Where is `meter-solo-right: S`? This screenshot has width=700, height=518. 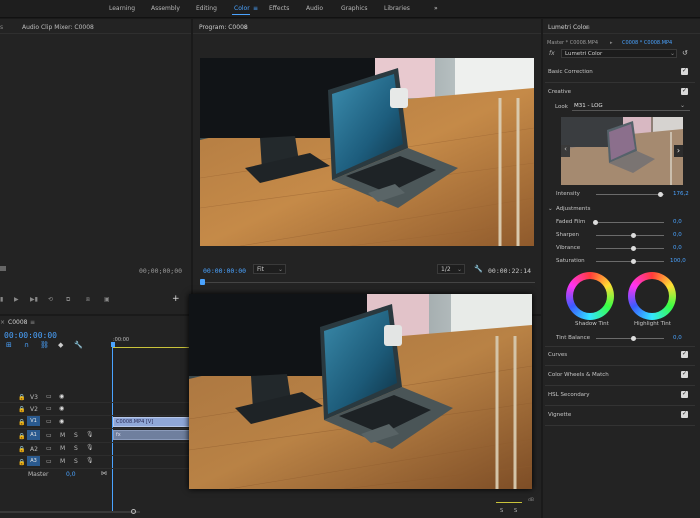
meter-solo-right: S is located at coordinates (515, 511).